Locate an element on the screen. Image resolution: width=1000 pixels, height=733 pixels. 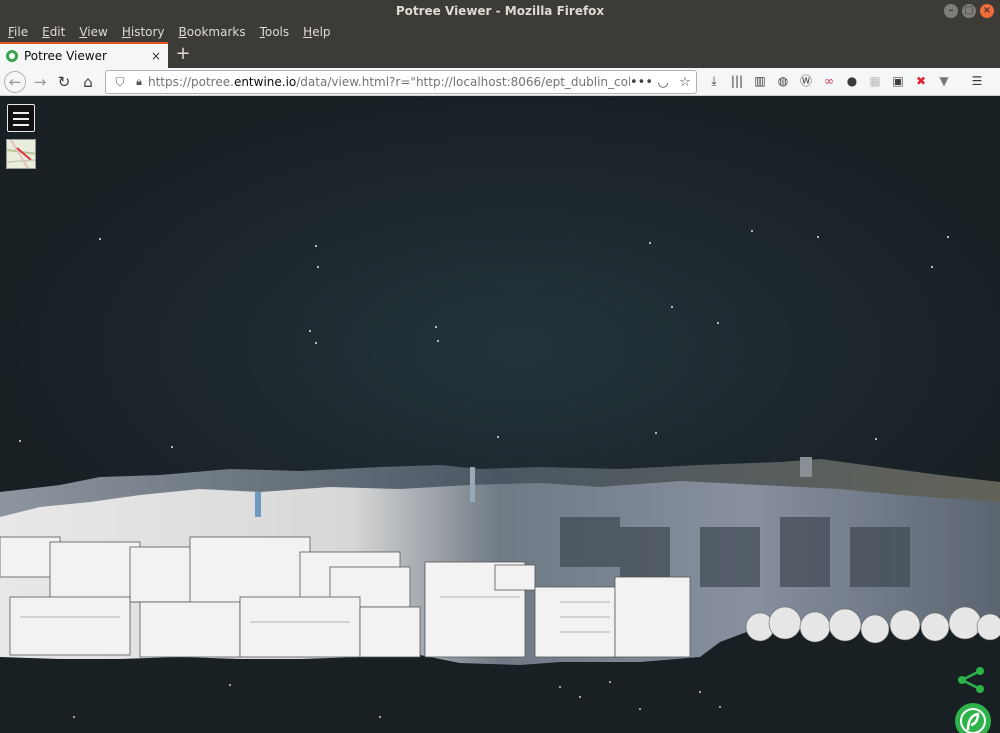
share-icon is located at coordinates (971, 680).